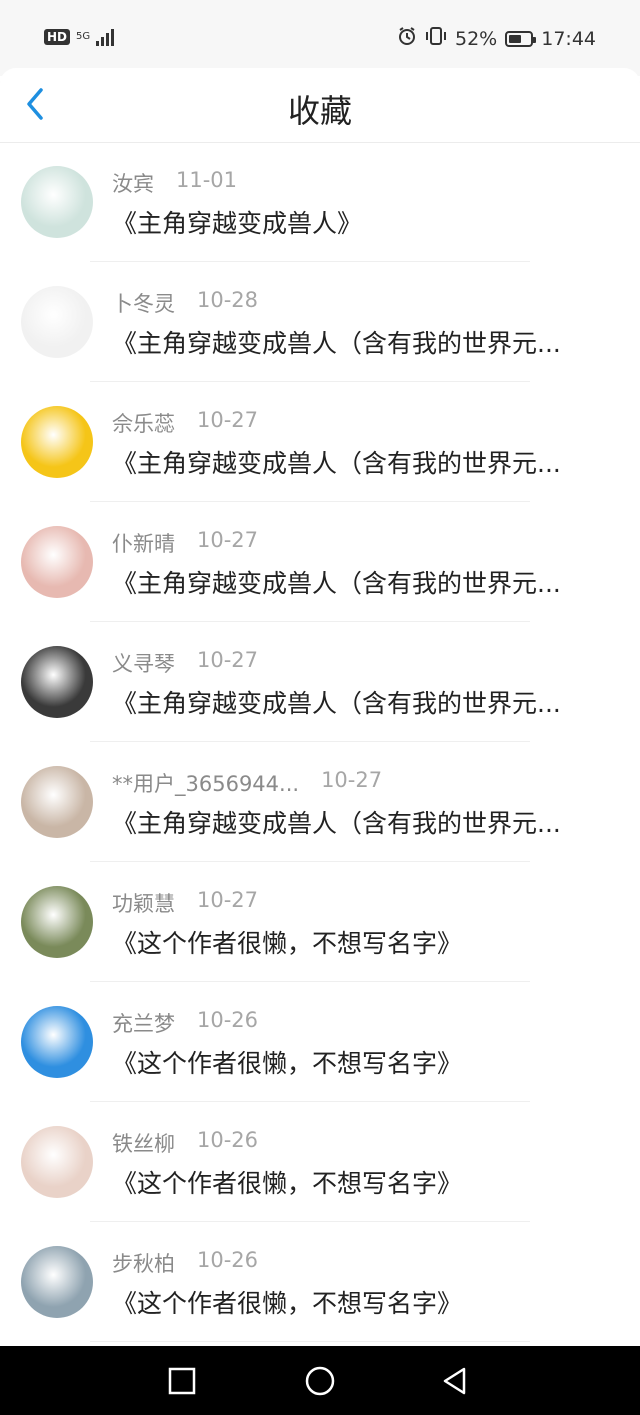 The image size is (640, 1415). I want to click on item-meta: 铁丝柳 10-26, so click(185, 1143).